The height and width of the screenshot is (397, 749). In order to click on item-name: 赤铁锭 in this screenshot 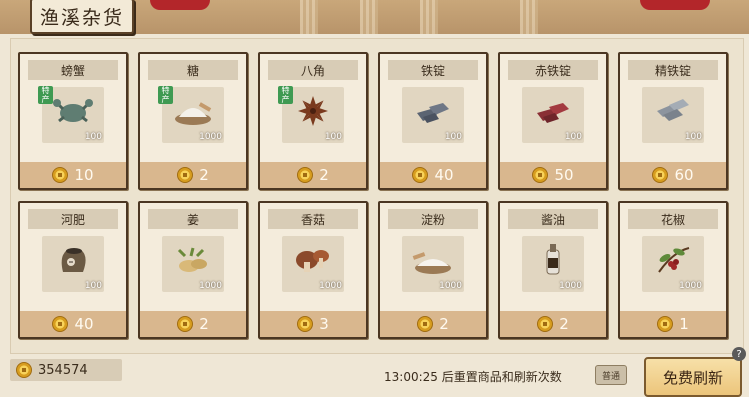, I will do `click(553, 70)`.